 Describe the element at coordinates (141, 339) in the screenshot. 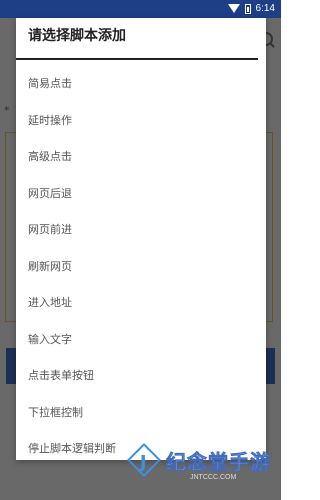

I see `option-input-text: 输入文字` at that location.